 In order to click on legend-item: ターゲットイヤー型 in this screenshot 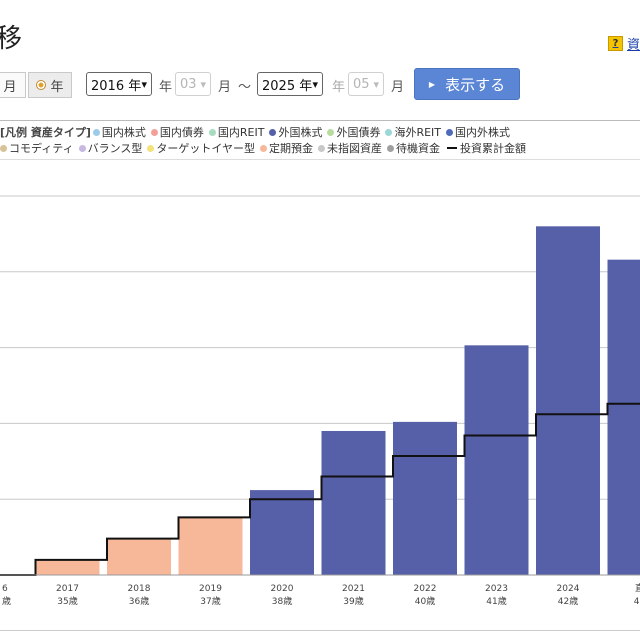, I will do `click(201, 148)`.